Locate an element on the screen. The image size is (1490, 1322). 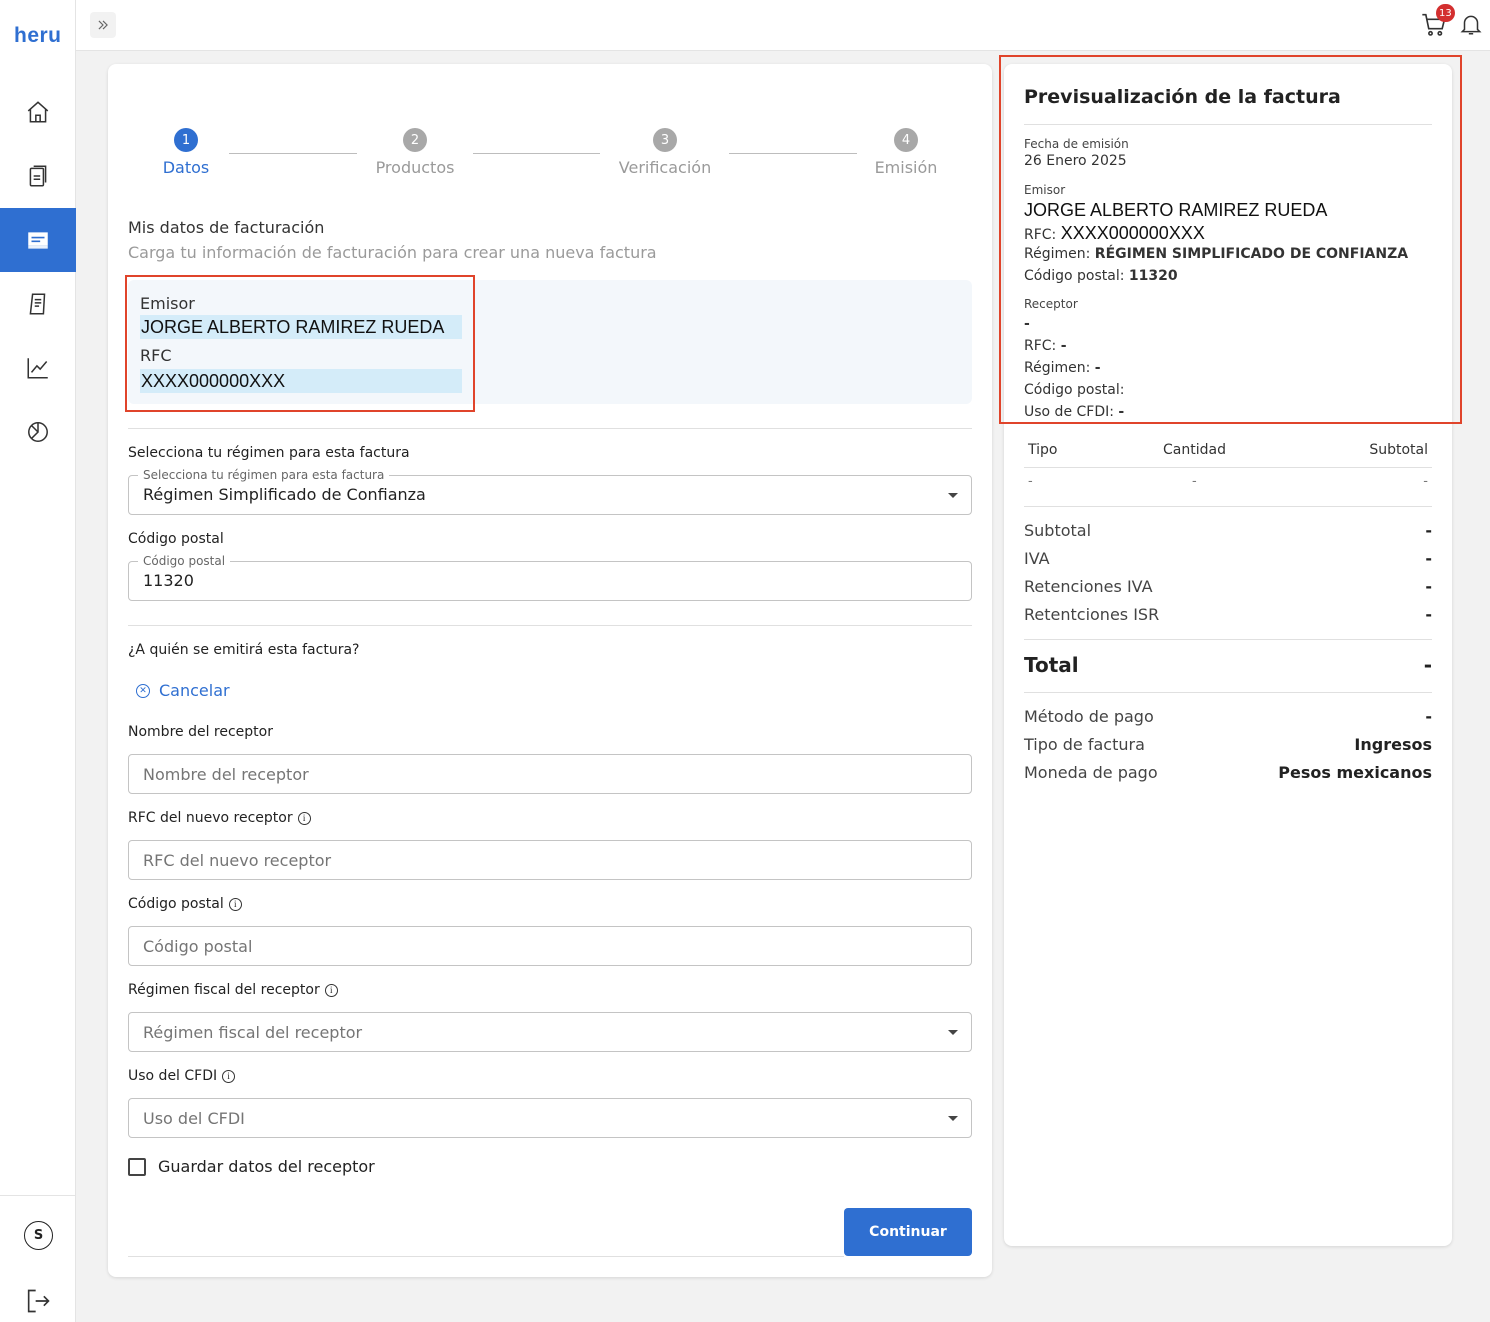
step-label: Datos is located at coordinates (186, 167).